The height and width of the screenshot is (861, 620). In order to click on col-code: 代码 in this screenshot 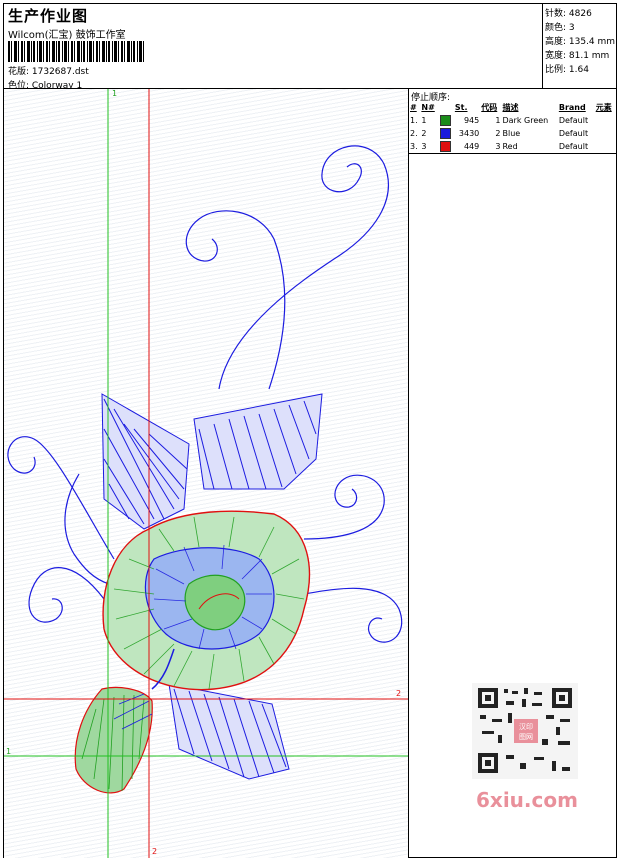, I will do `click(489, 107)`.